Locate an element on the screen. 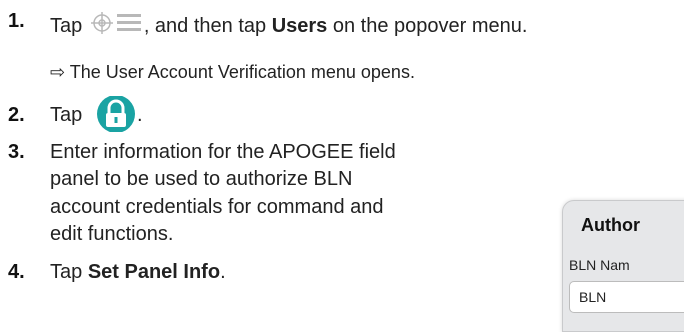 This screenshot has height=332, width=684. bln-name-input: BLN is located at coordinates (626, 297).